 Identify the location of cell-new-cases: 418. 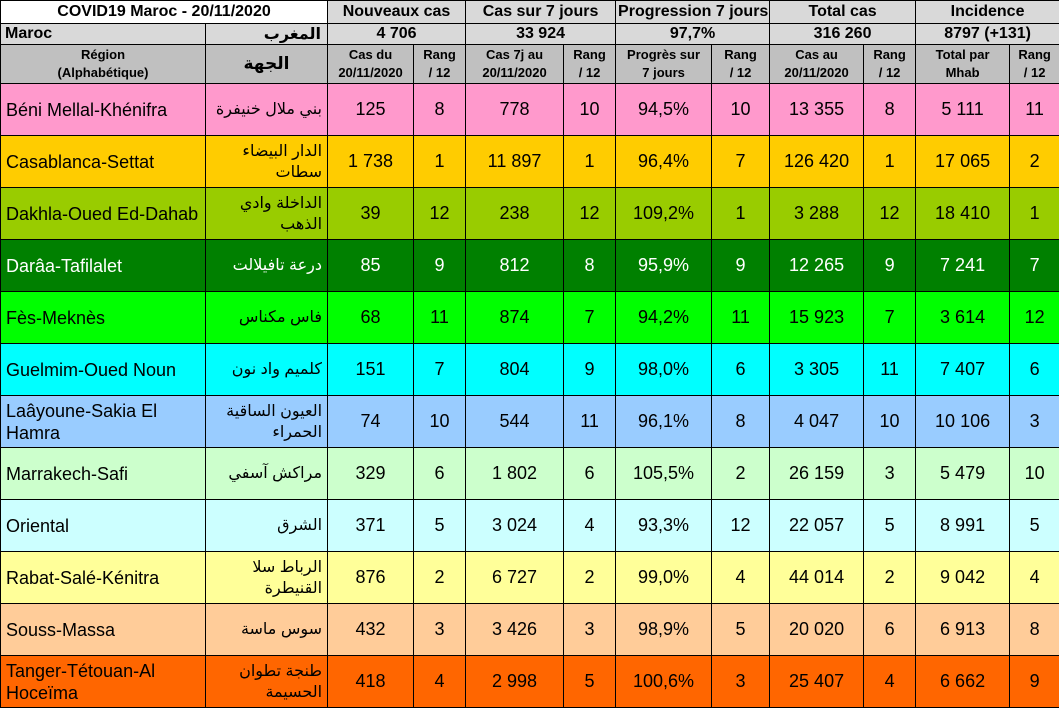
(371, 681).